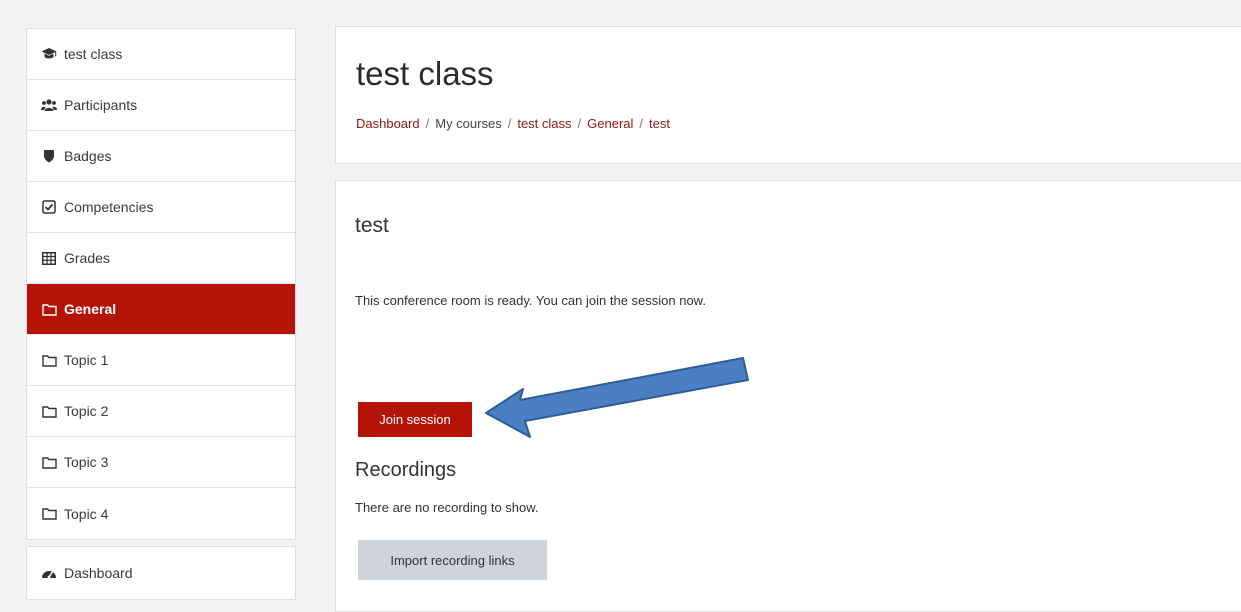 The width and height of the screenshot is (1241, 612). Describe the element at coordinates (161, 309) in the screenshot. I see `sidebar-item-general: General` at that location.